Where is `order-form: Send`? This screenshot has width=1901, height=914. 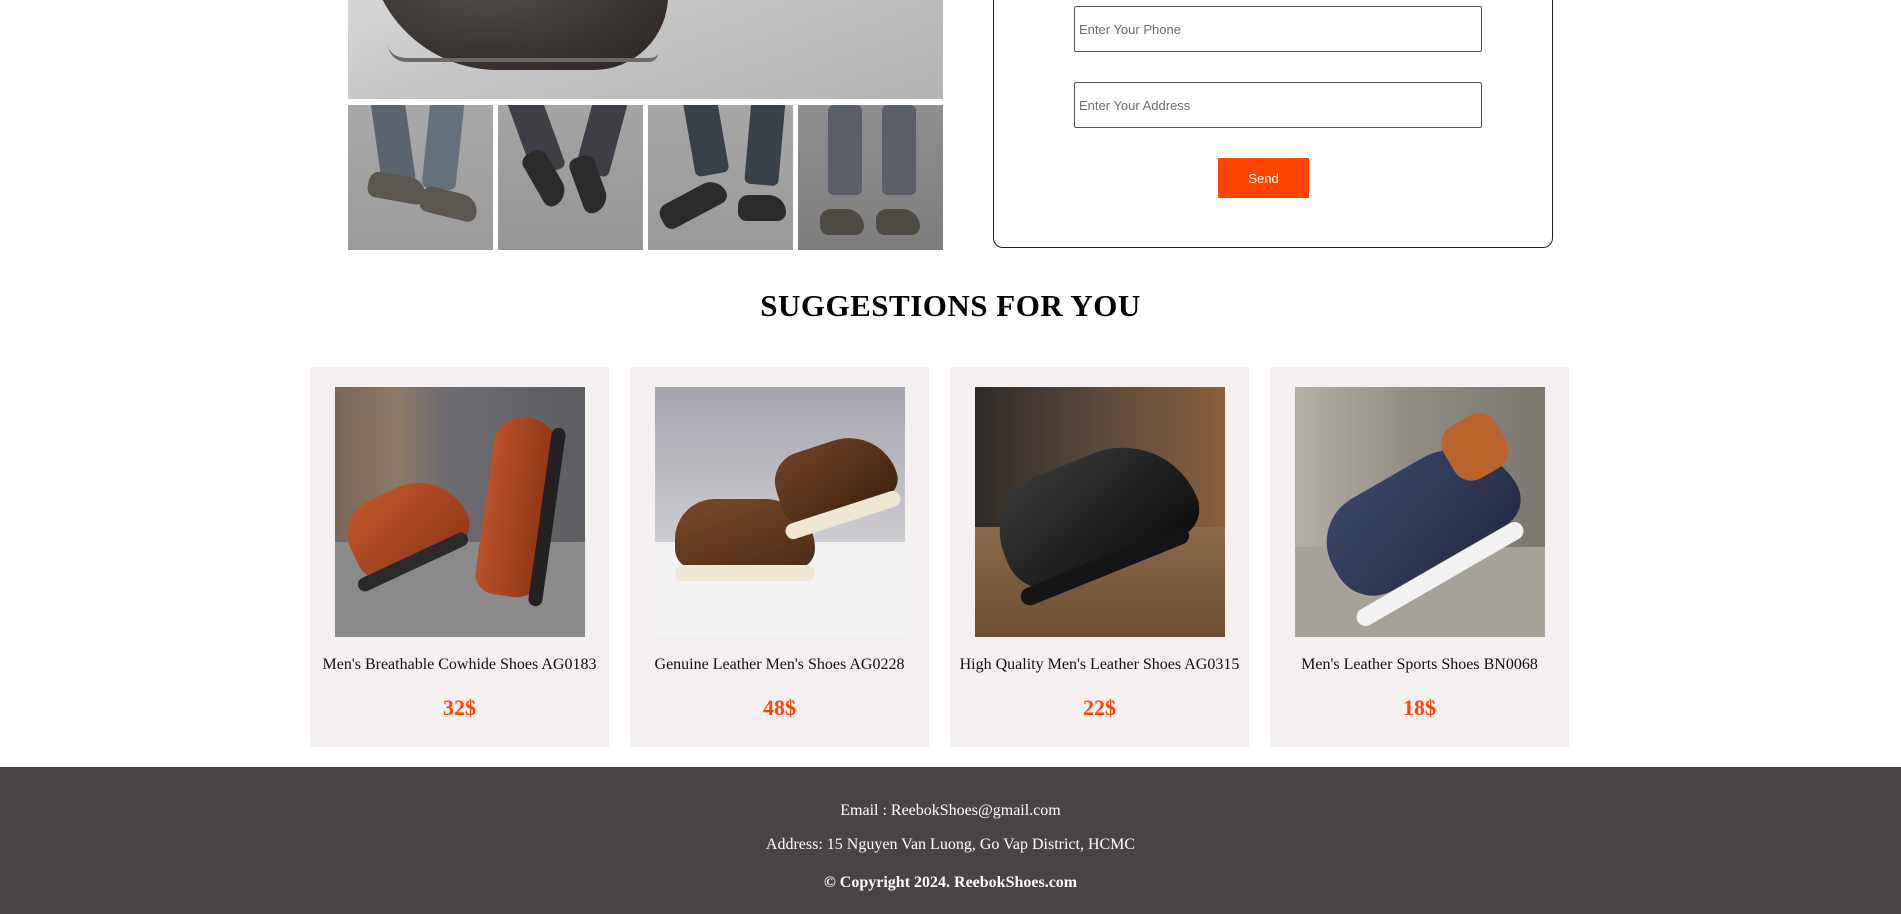
order-form: Send is located at coordinates (1273, 124).